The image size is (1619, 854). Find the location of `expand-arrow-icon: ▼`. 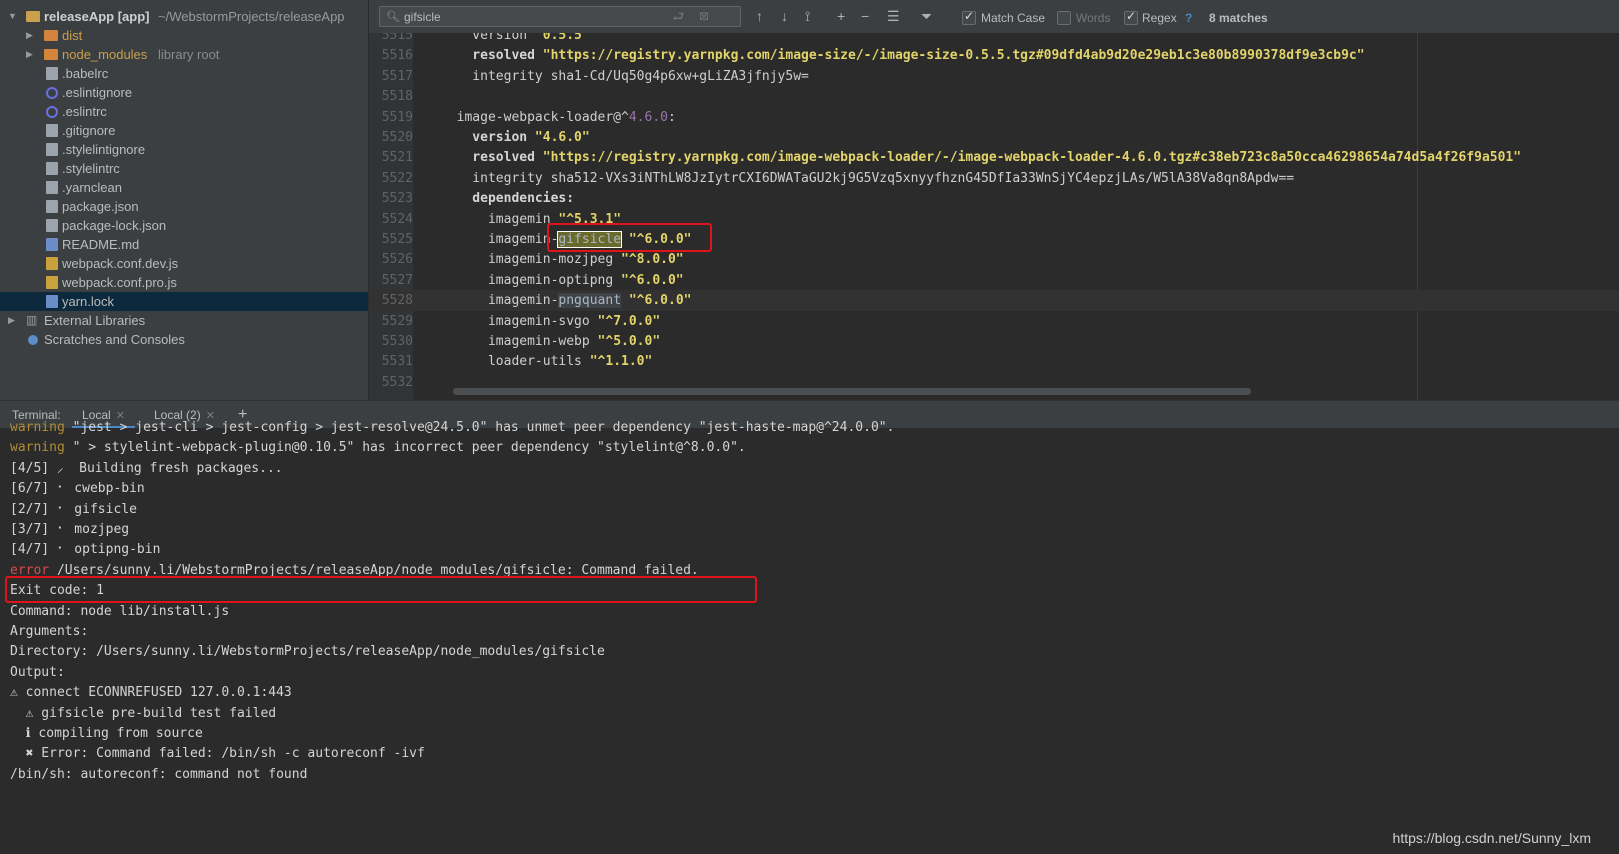

expand-arrow-icon: ▼ is located at coordinates (12, 16).